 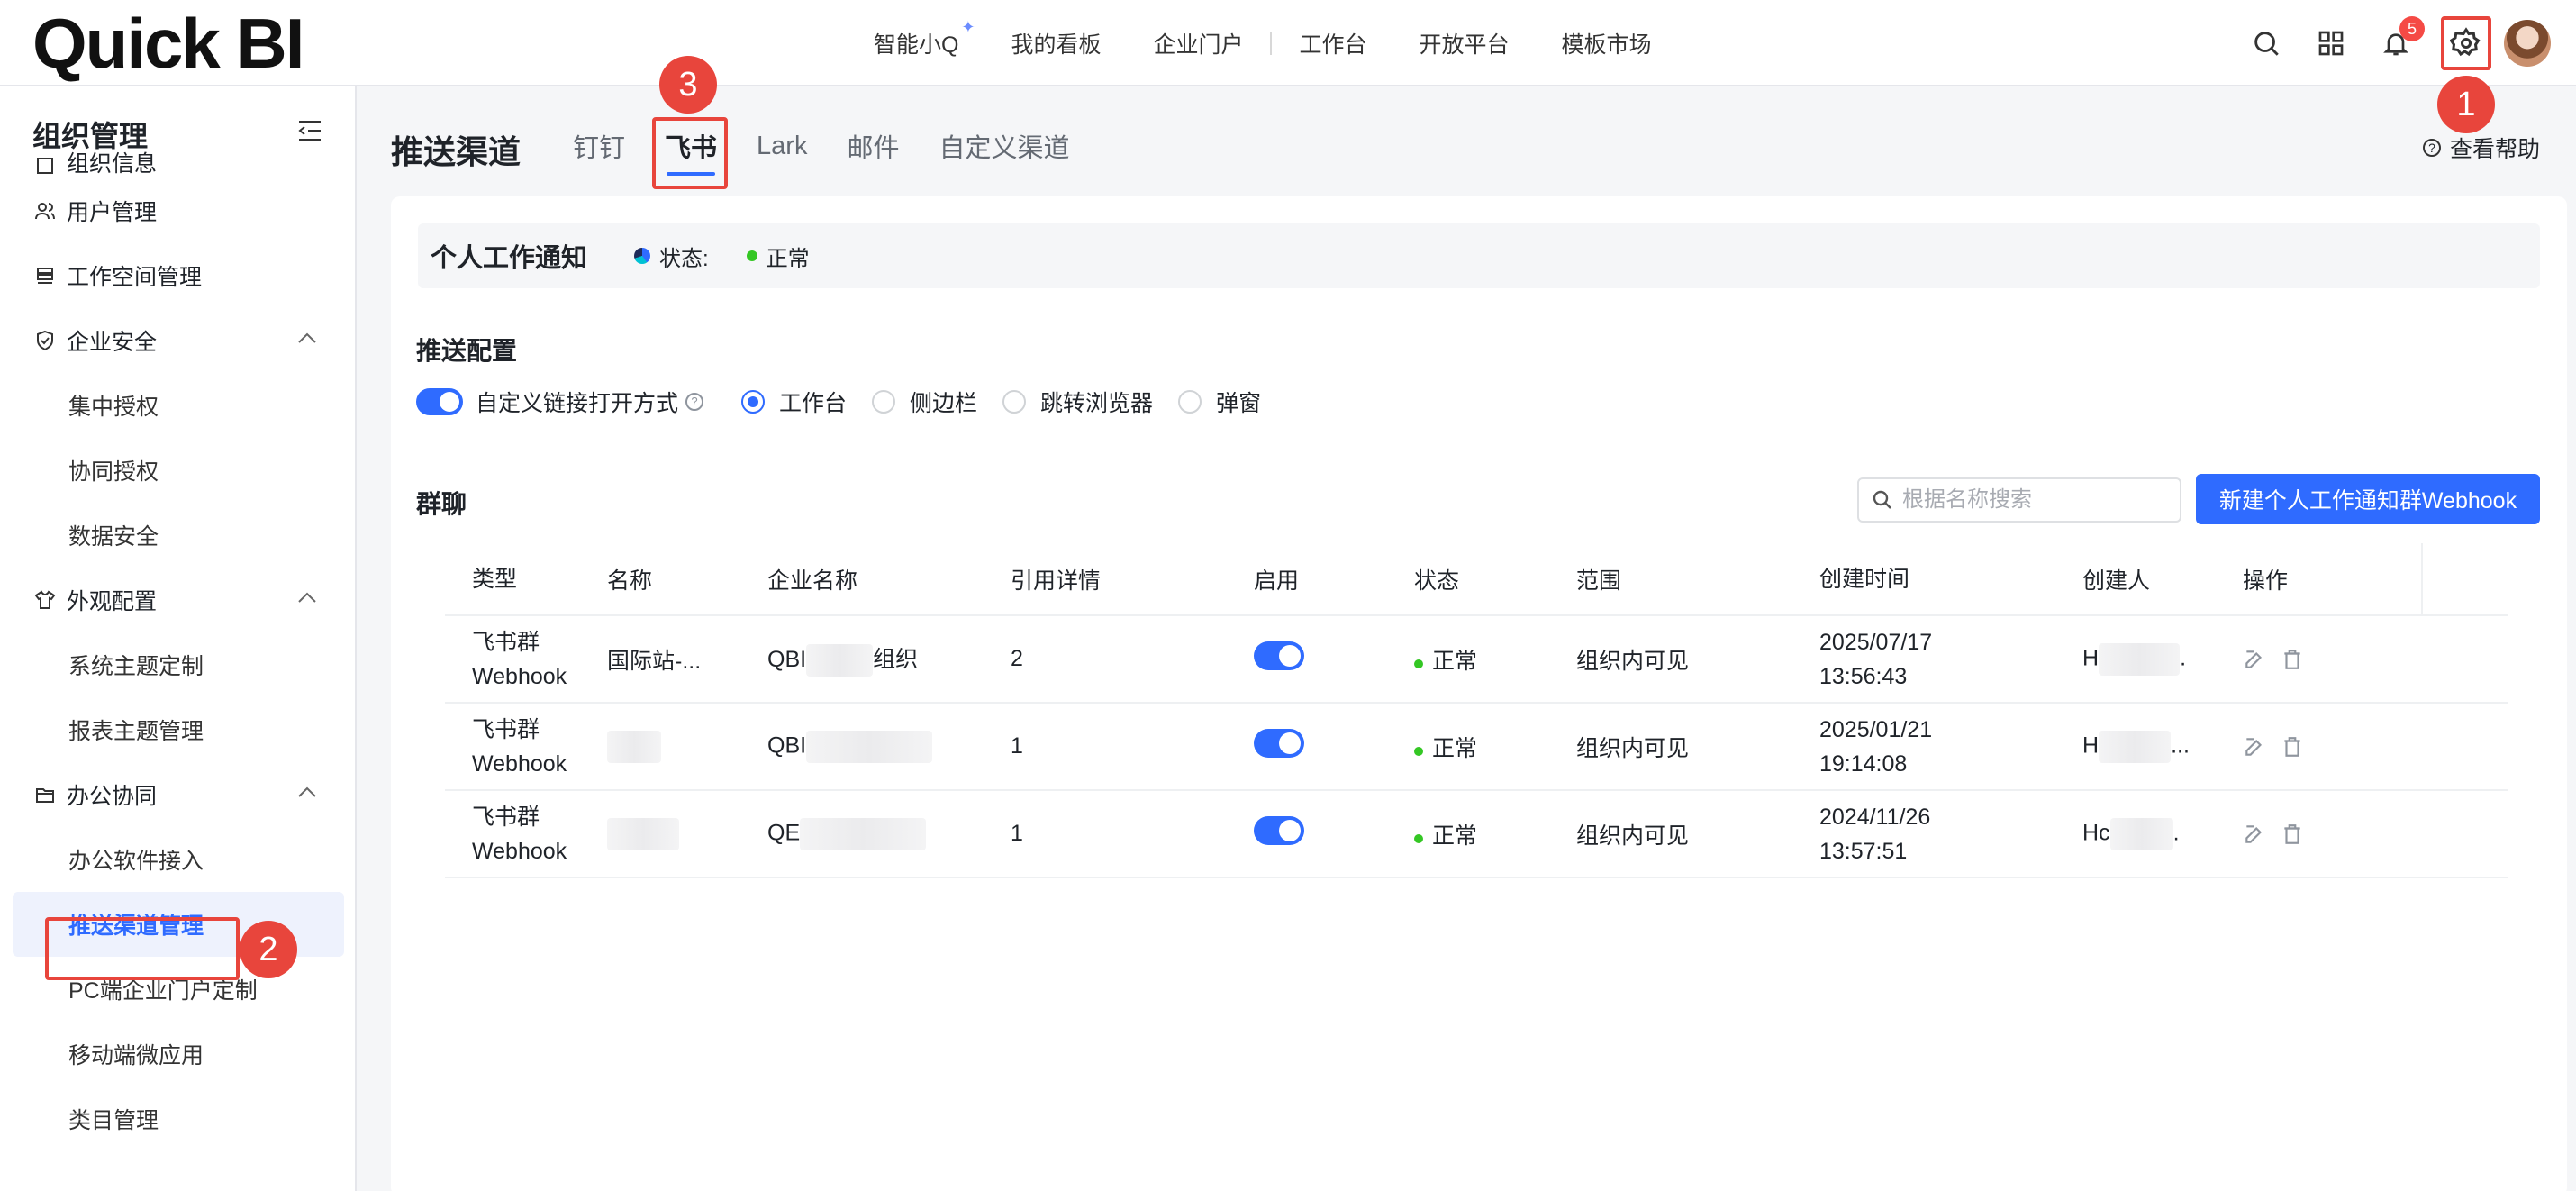 I want to click on sparkle-icon: ✦, so click(x=968, y=27).